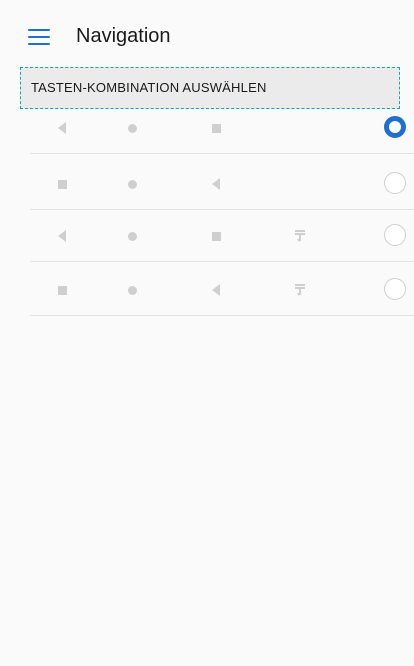 This screenshot has height=666, width=414. What do you see at coordinates (395, 127) in the screenshot?
I see `radio-button-selected` at bounding box center [395, 127].